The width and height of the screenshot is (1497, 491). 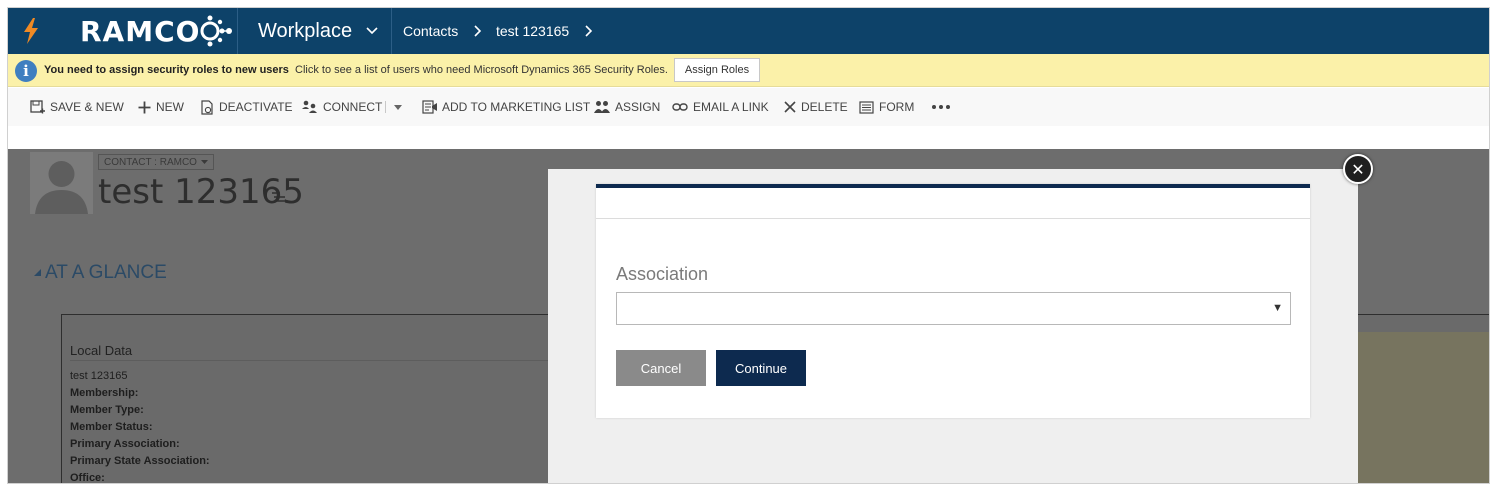 I want to click on local-data-title: Local Data, so click(x=101, y=350).